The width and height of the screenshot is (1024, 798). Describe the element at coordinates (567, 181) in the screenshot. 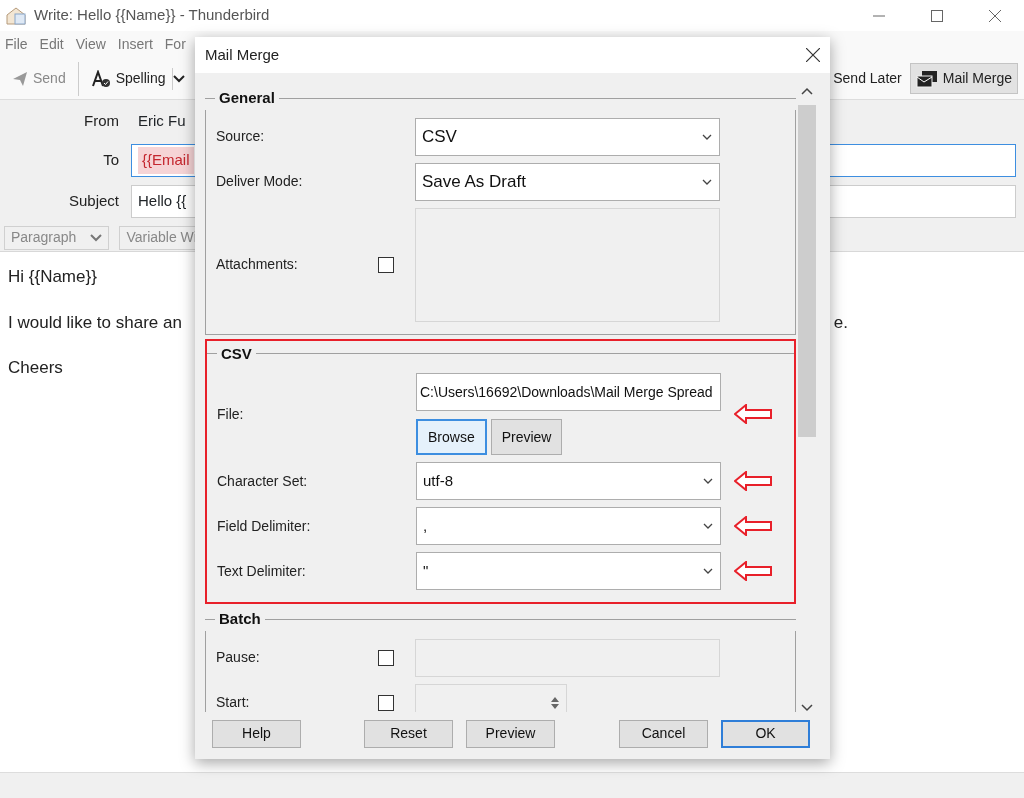

I see `dropdown-field: Save As Draft` at that location.